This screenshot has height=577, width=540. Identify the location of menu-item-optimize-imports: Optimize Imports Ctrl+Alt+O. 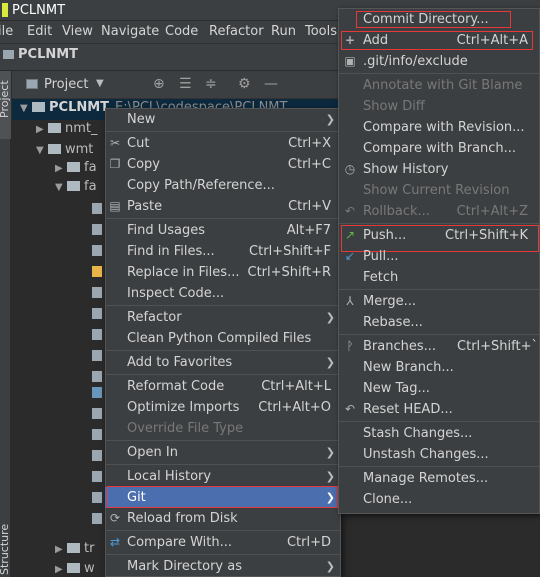
(223, 407).